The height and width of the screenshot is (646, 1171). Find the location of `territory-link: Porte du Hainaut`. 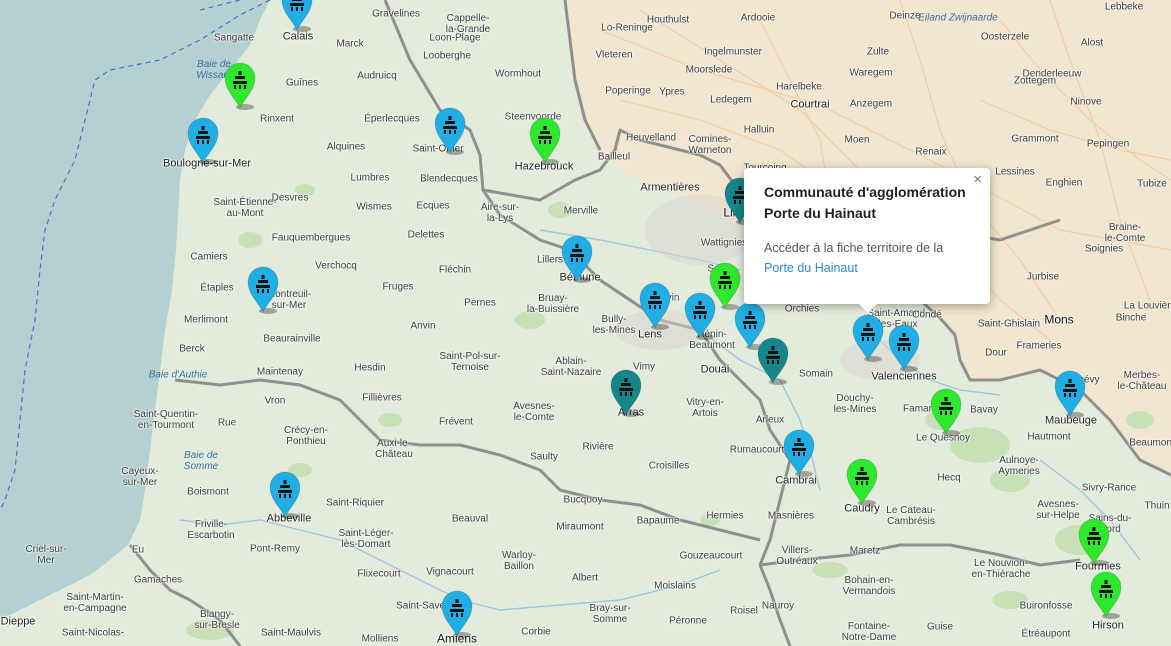

territory-link: Porte du Hainaut is located at coordinates (871, 268).